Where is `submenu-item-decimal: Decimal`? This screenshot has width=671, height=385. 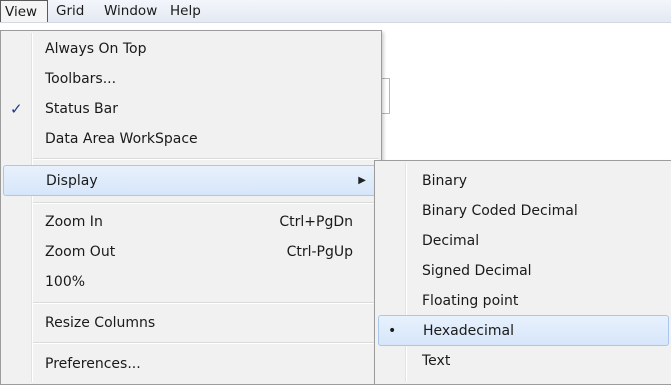 submenu-item-decimal: Decimal is located at coordinates (523, 241).